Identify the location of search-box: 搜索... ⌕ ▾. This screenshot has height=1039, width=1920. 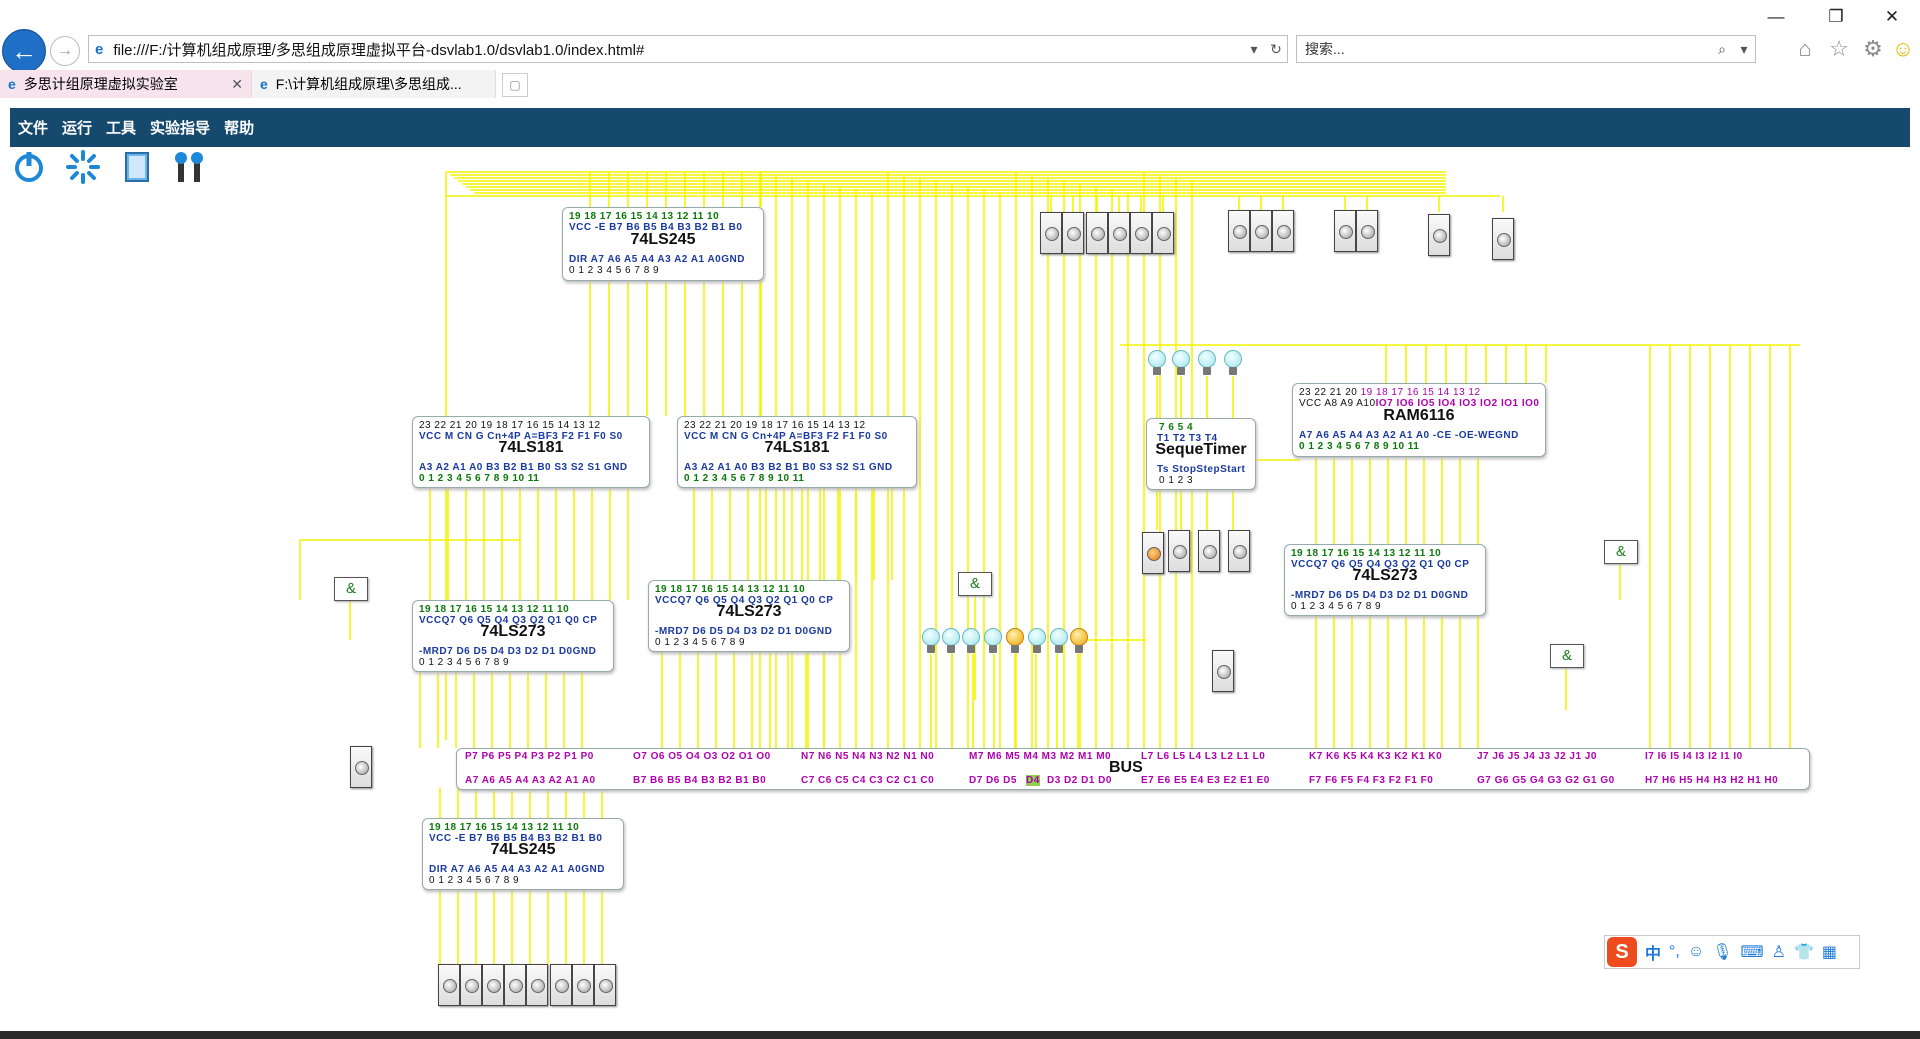
(1526, 49).